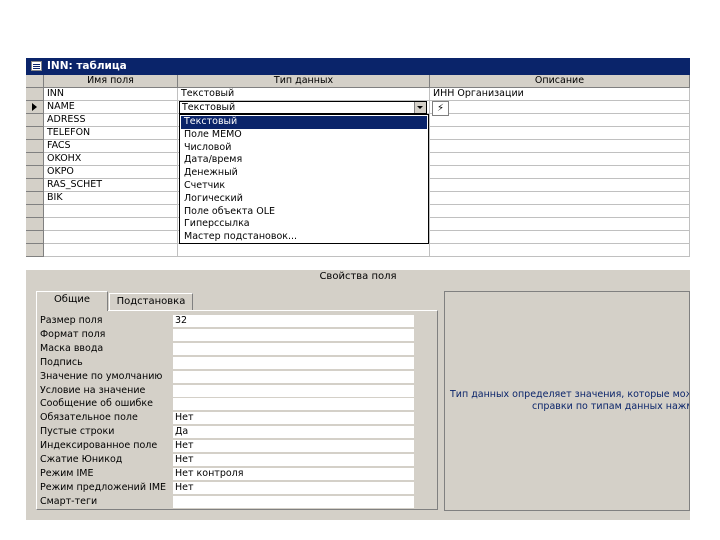 This screenshot has width=720, height=540. What do you see at coordinates (96, 404) in the screenshot?
I see `property-label: Сообщение об ошибке` at bounding box center [96, 404].